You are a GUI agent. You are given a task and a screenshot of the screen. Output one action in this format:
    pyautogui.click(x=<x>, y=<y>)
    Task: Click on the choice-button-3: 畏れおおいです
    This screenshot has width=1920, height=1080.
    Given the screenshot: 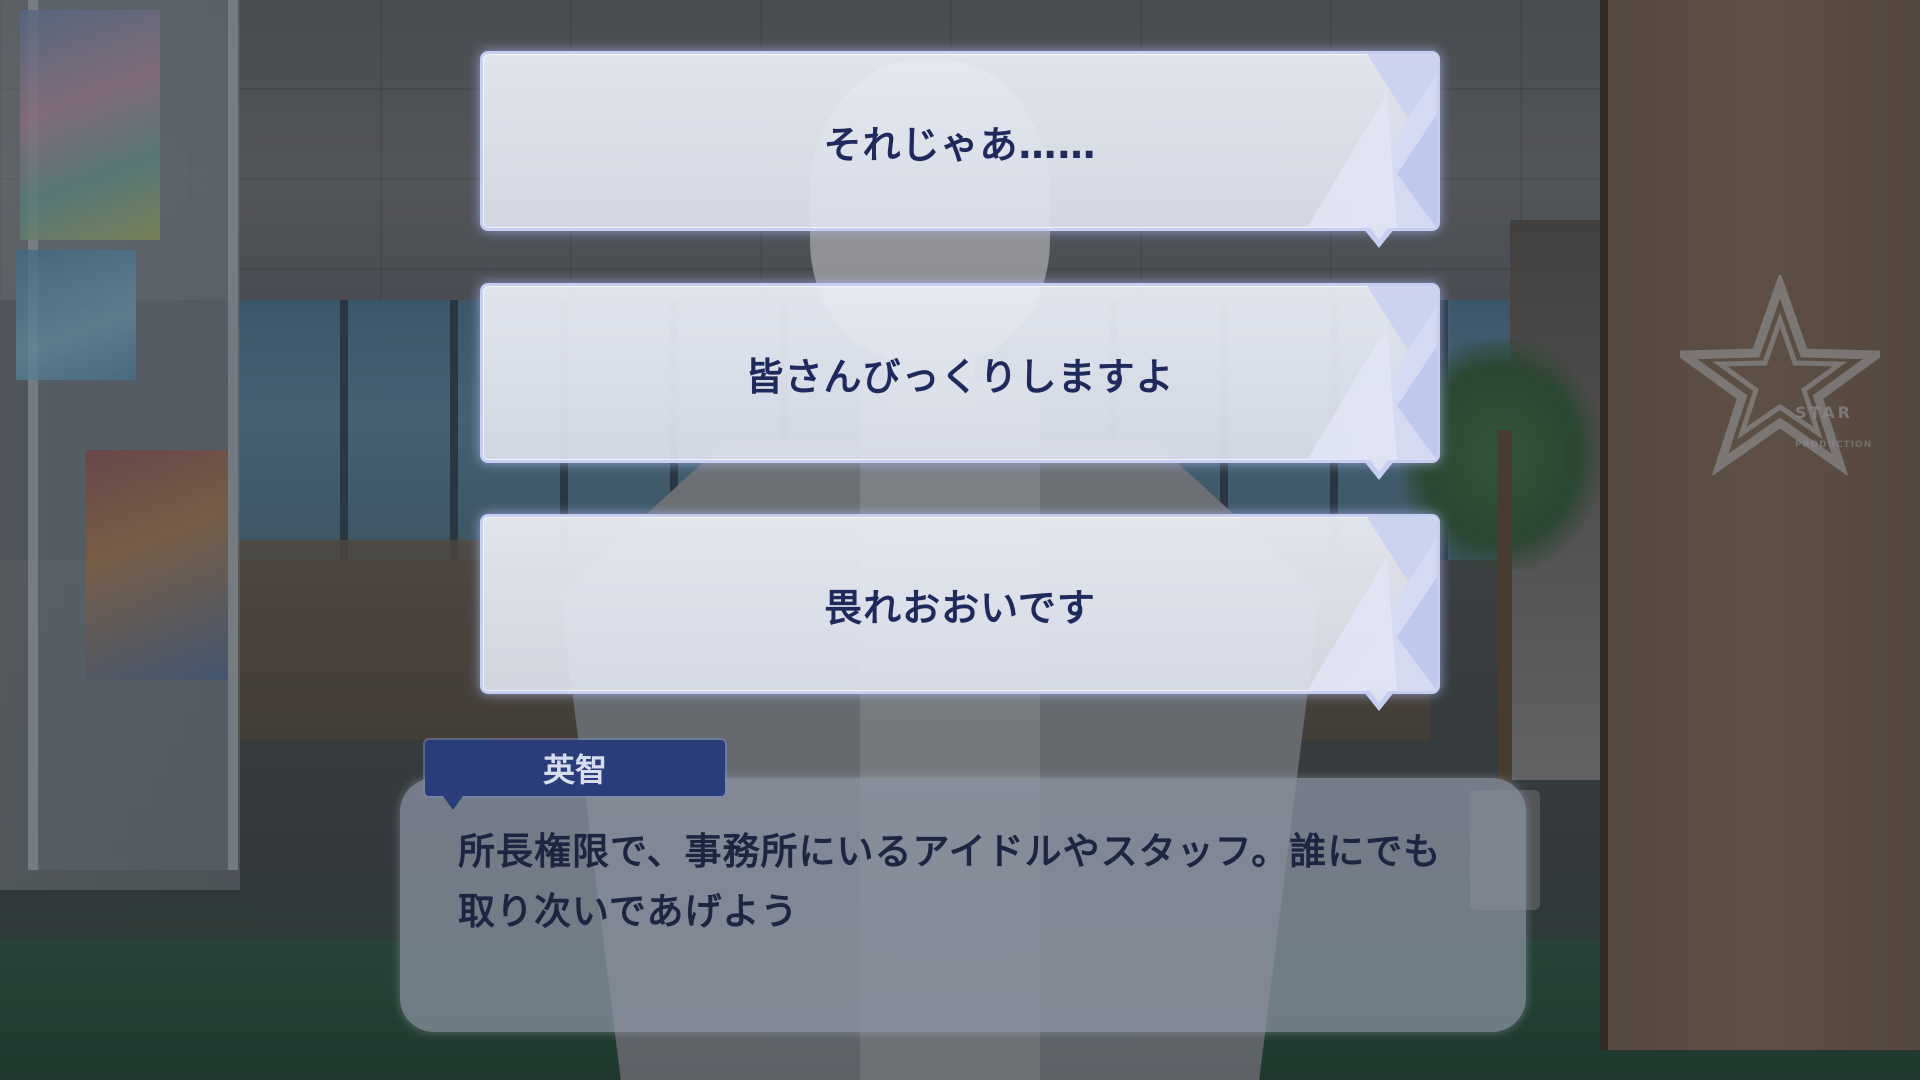 What is the action you would take?
    pyautogui.click(x=960, y=612)
    